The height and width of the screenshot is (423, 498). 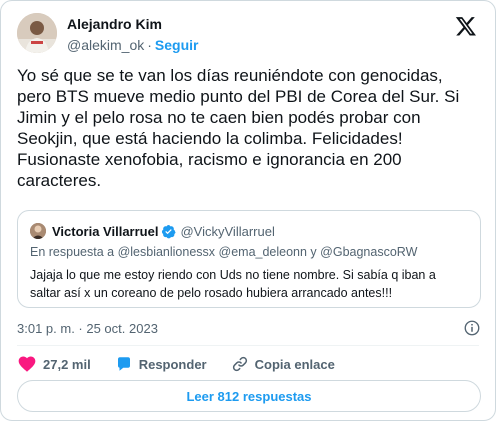 What do you see at coordinates (472, 328) in the screenshot?
I see `info-icon` at bounding box center [472, 328].